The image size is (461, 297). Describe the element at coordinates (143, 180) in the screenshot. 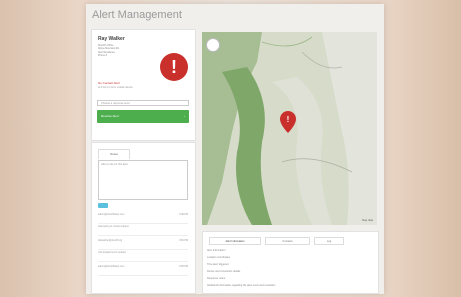

I see `note-textarea: Add a note for this alert` at that location.